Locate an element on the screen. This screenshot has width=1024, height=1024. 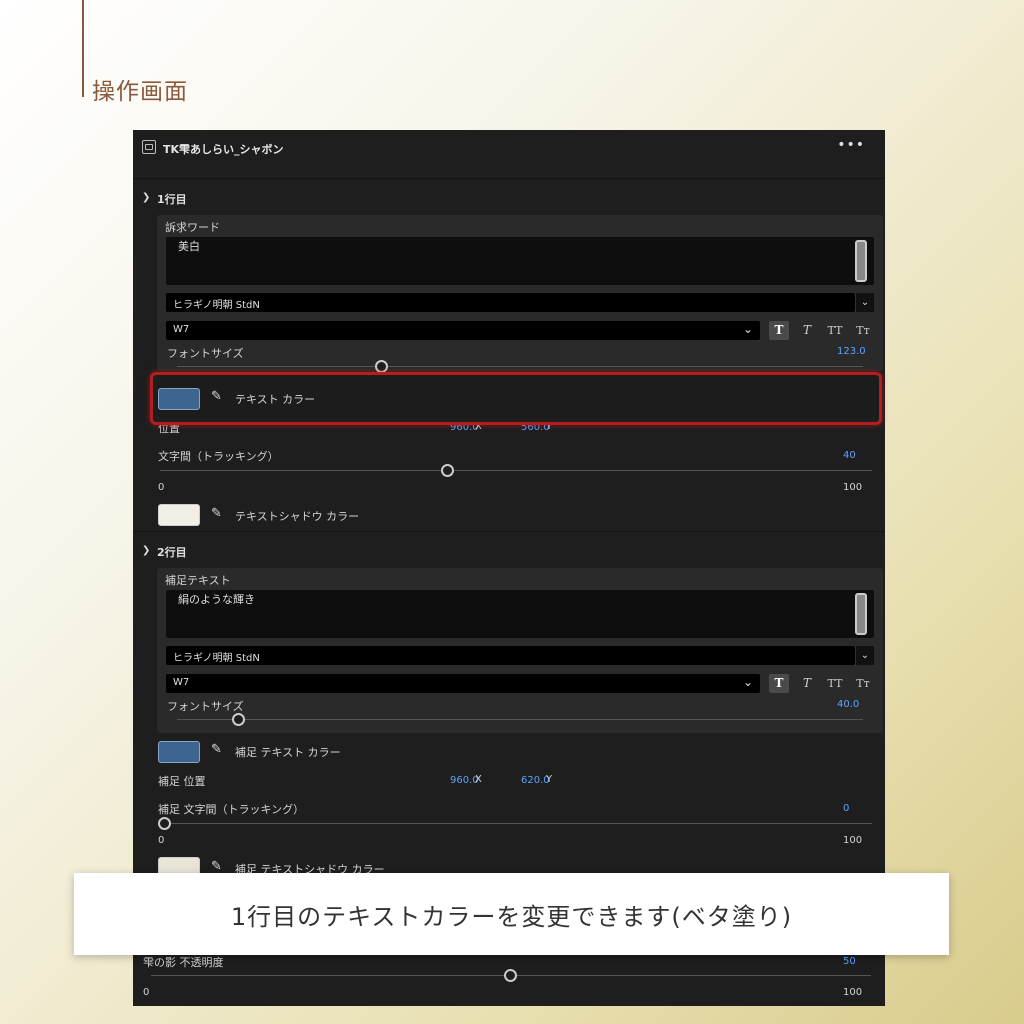
section1-tracking-label: 文字間（トラッキング） is located at coordinates (218, 456).